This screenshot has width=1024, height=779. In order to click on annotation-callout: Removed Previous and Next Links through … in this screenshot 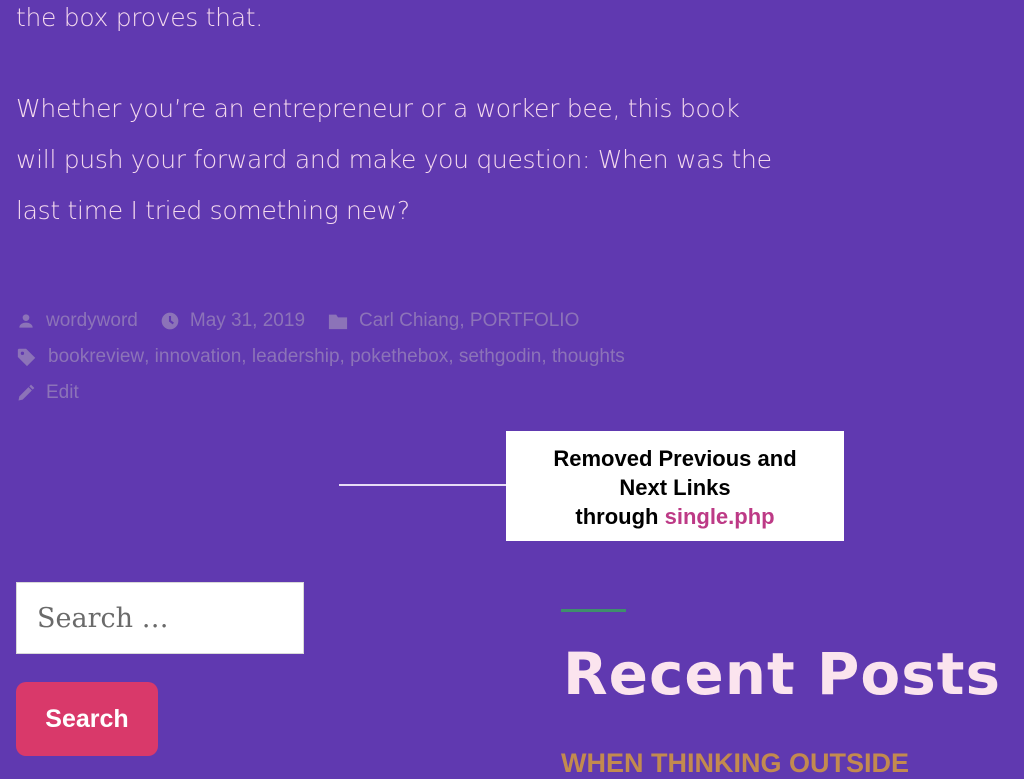, I will do `click(675, 486)`.